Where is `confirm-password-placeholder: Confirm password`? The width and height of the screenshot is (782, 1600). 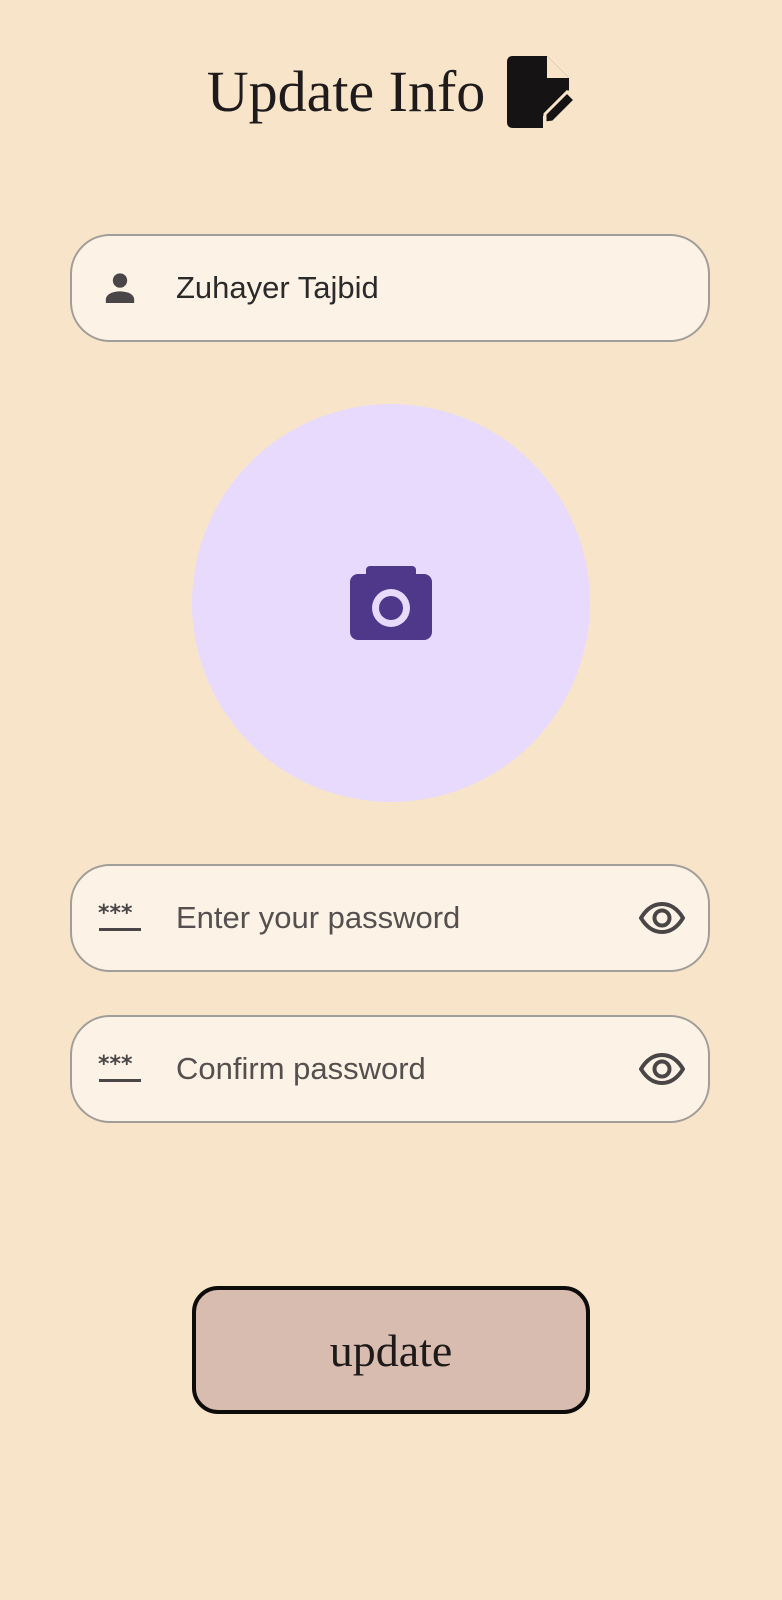 confirm-password-placeholder: Confirm password is located at coordinates (301, 1068).